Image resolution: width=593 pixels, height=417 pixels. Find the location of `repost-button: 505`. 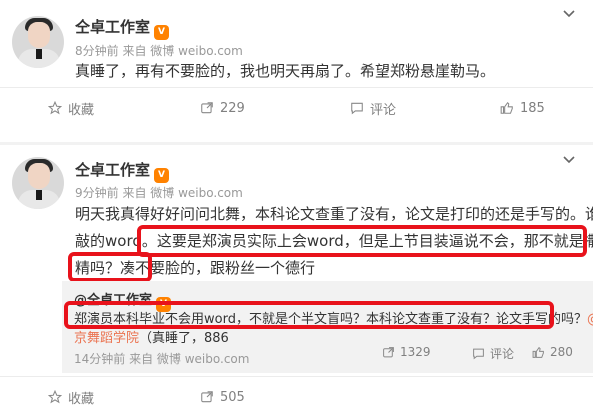

repost-button: 505 is located at coordinates (222, 397).